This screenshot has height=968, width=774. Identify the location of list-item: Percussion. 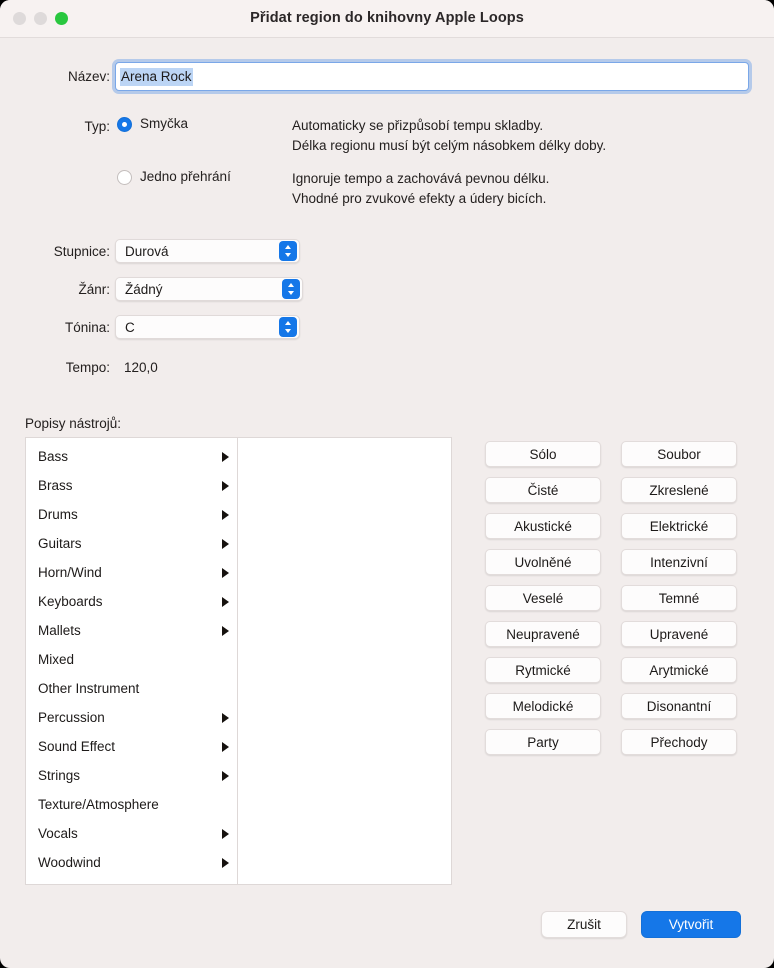
(131, 717).